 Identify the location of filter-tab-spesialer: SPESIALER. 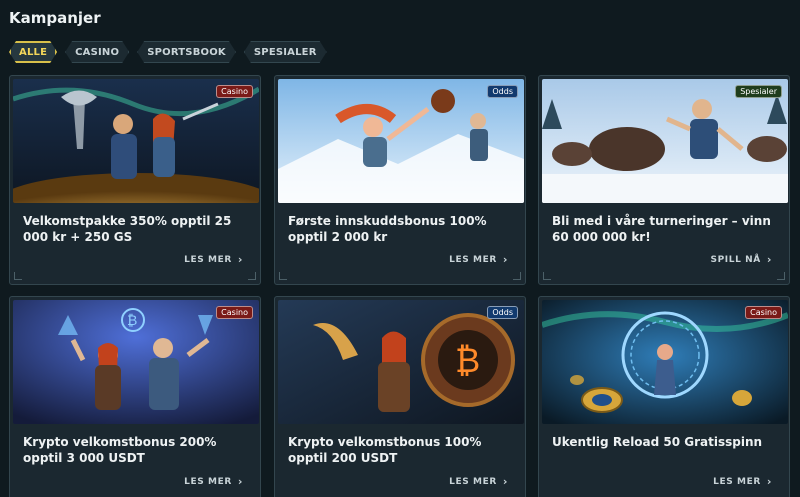
(285, 52).